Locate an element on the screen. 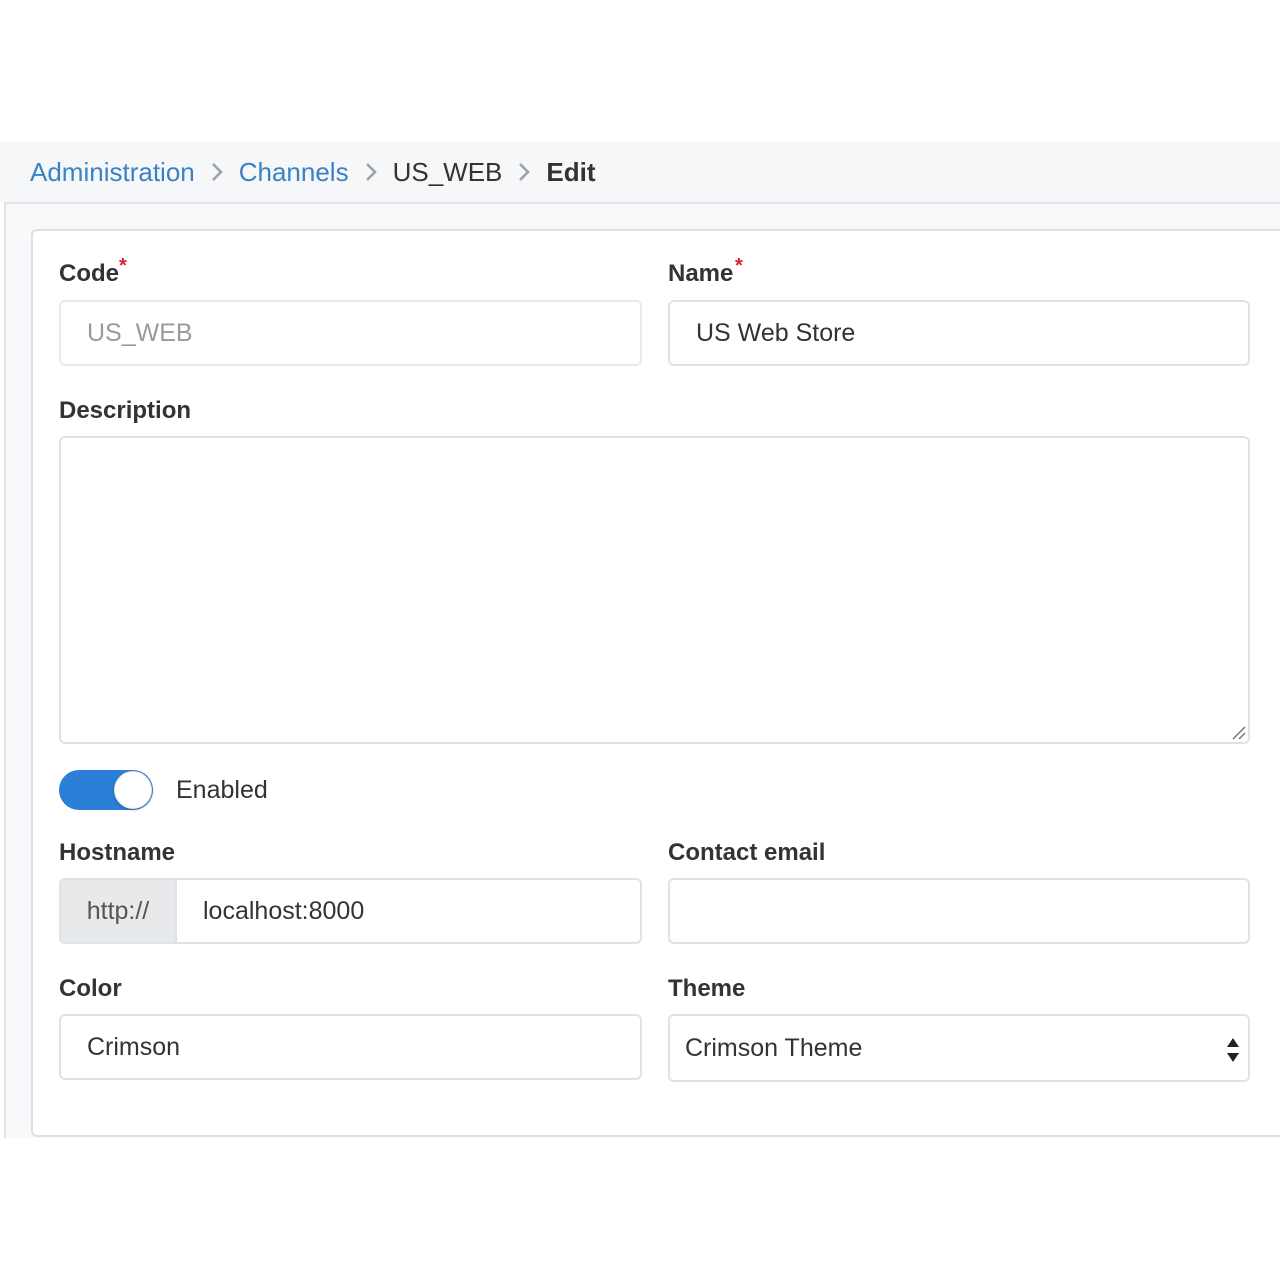 This screenshot has height=1280, width=1280. hostname-label: Hostname is located at coordinates (117, 852).